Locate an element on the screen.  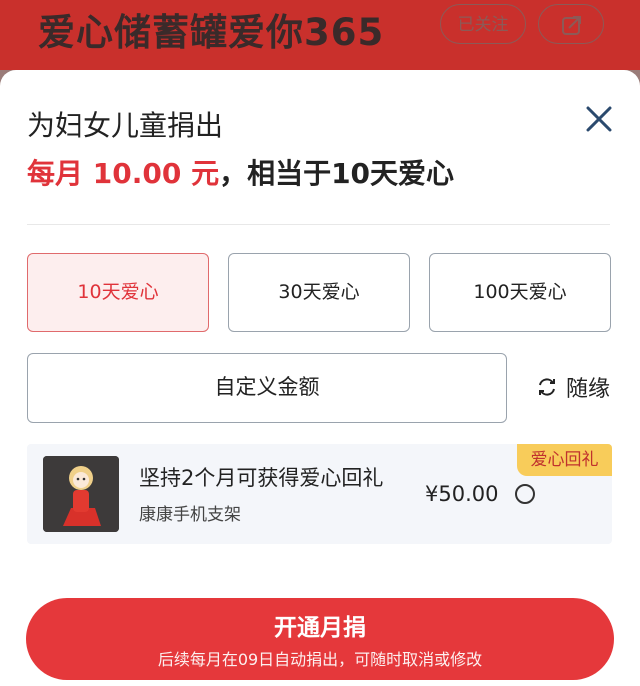
gift-title: 坚持2个月可获得爱心回礼 is located at coordinates (261, 478).